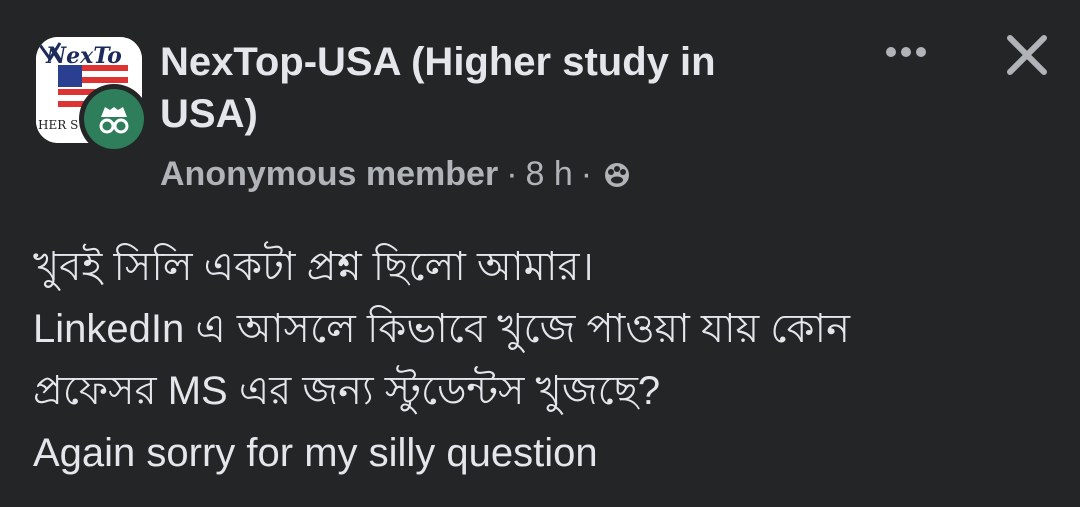  Describe the element at coordinates (313, 267) in the screenshot. I see `post-text-line: খুবই সিলি একটা প্রশ্ন ছিলো আমার।` at that location.